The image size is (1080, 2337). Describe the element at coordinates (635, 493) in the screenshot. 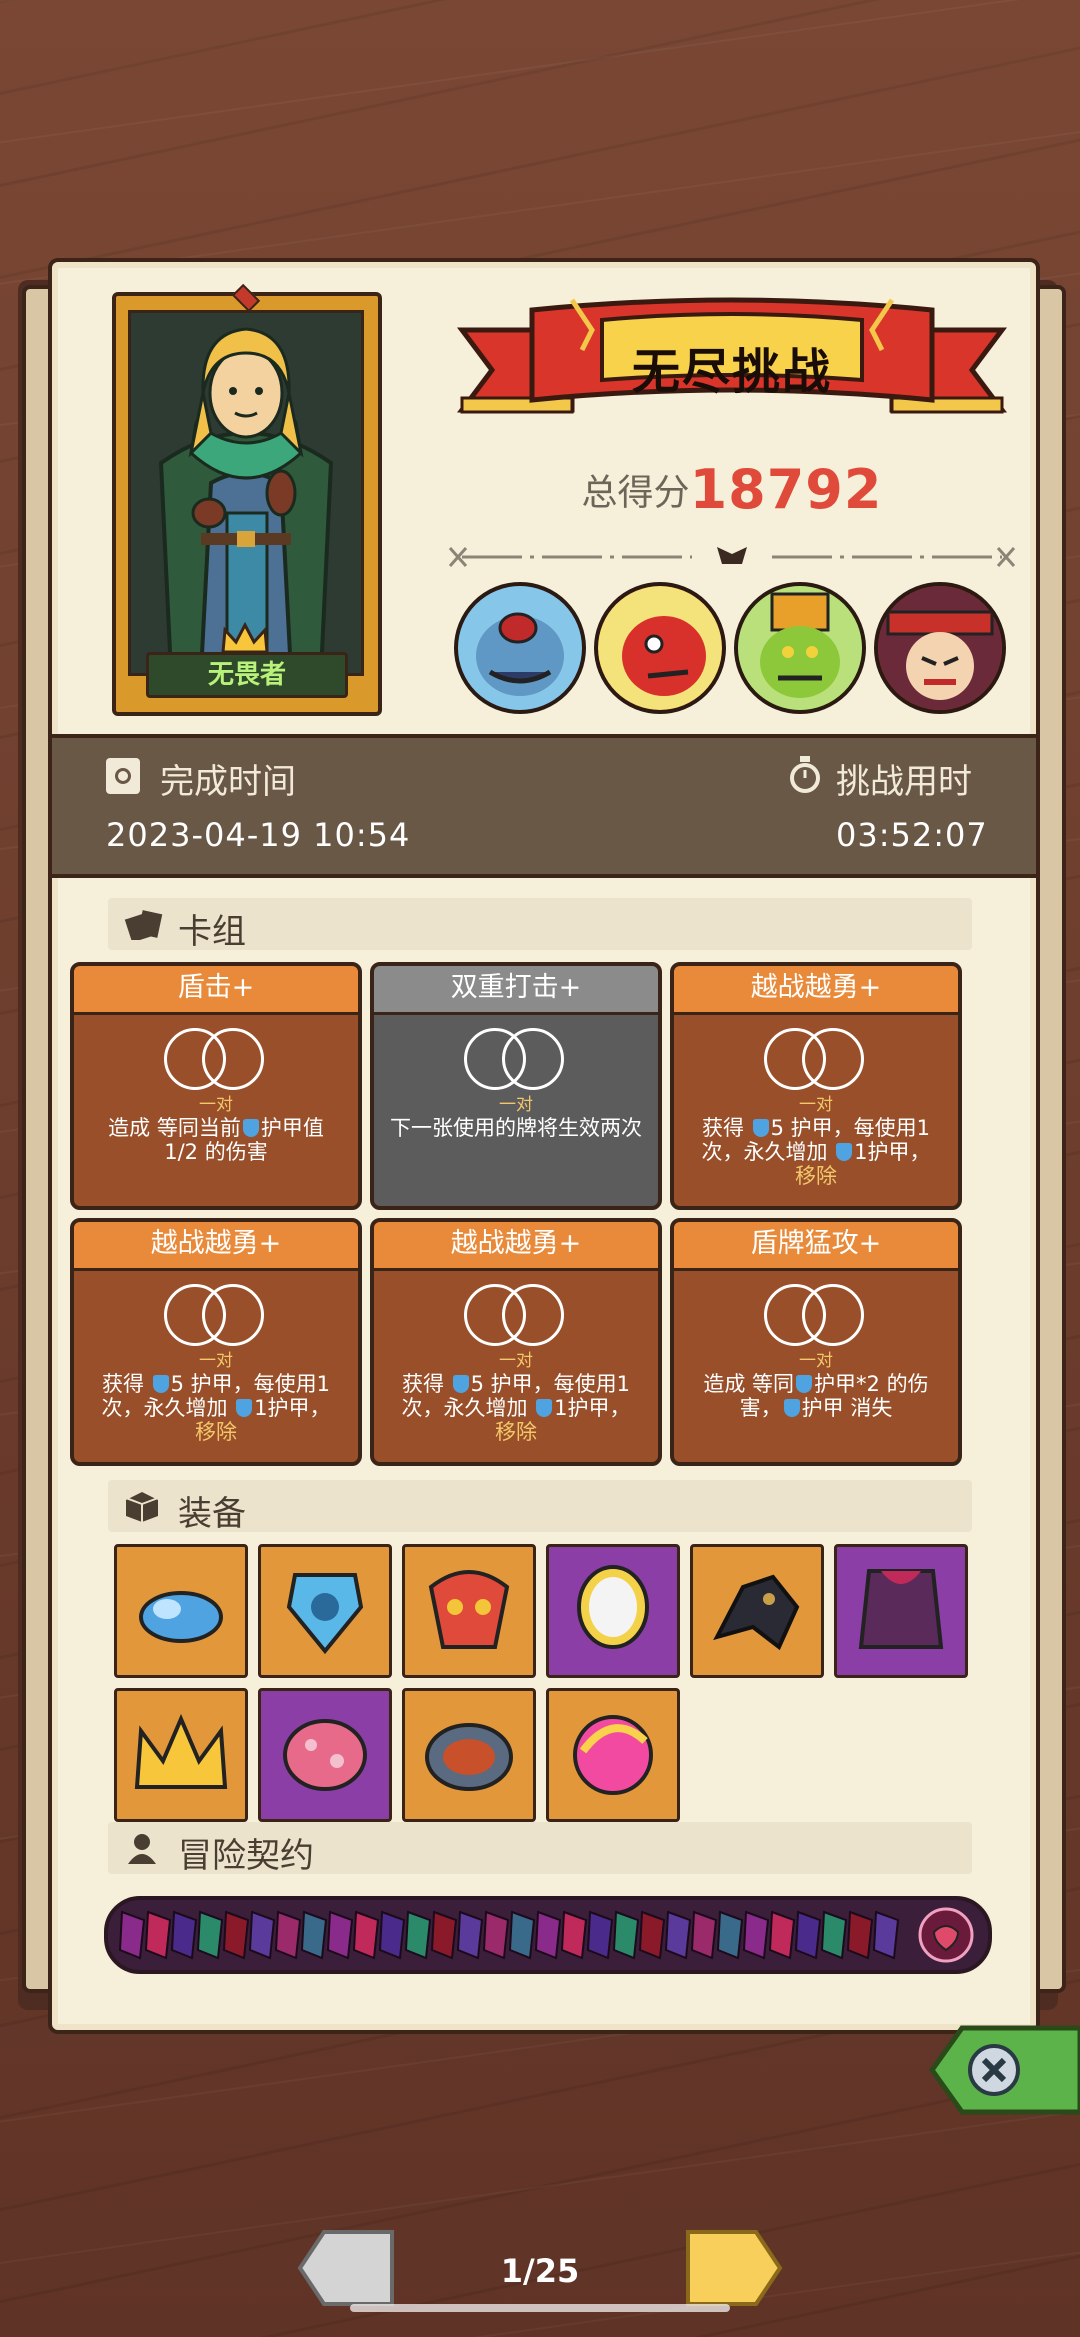

I see `score-label: 总得分` at that location.